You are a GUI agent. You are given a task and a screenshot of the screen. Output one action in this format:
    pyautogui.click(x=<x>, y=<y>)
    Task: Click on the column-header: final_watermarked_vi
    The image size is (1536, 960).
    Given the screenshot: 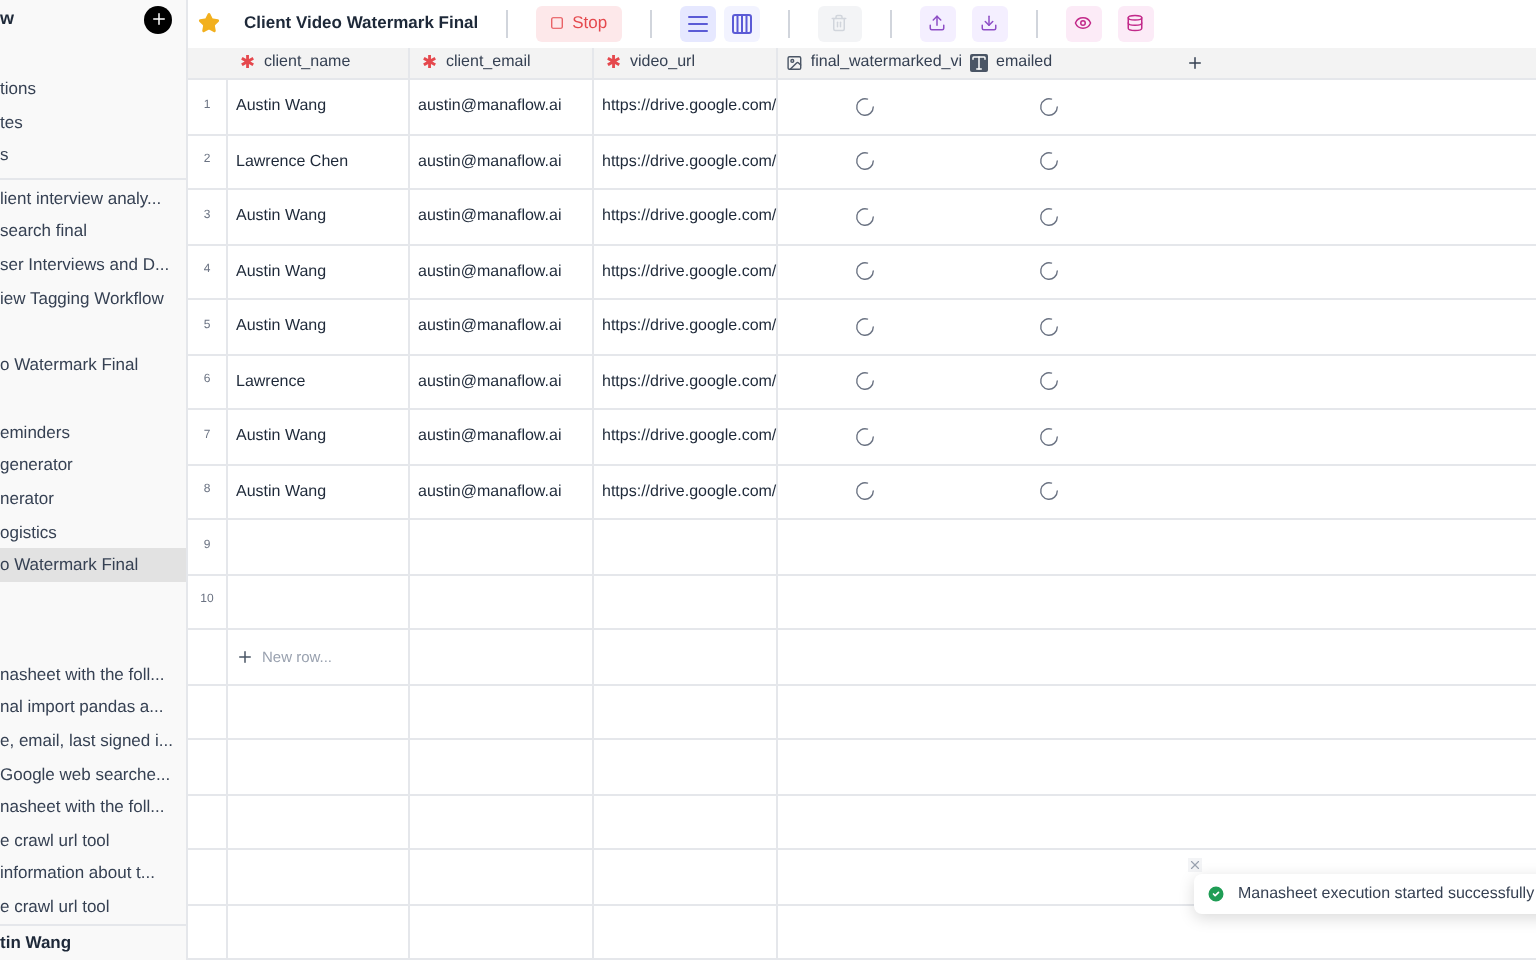 What is the action you would take?
    pyautogui.click(x=870, y=62)
    